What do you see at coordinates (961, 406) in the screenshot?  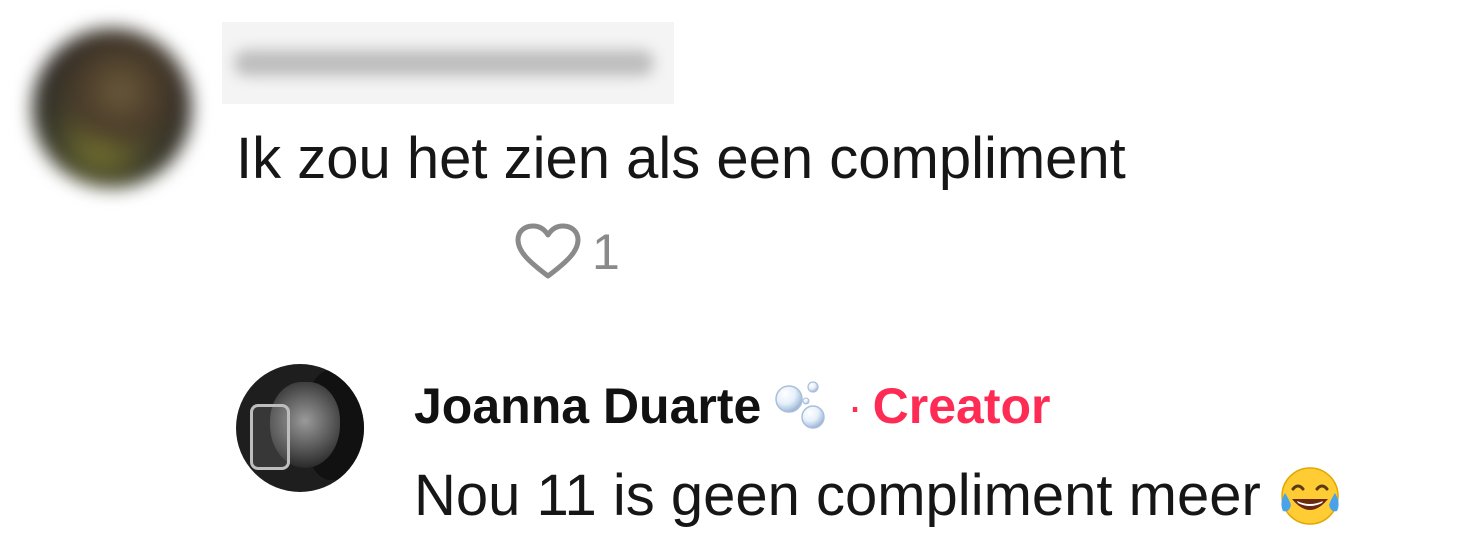 I see `creator-badge: Creator` at bounding box center [961, 406].